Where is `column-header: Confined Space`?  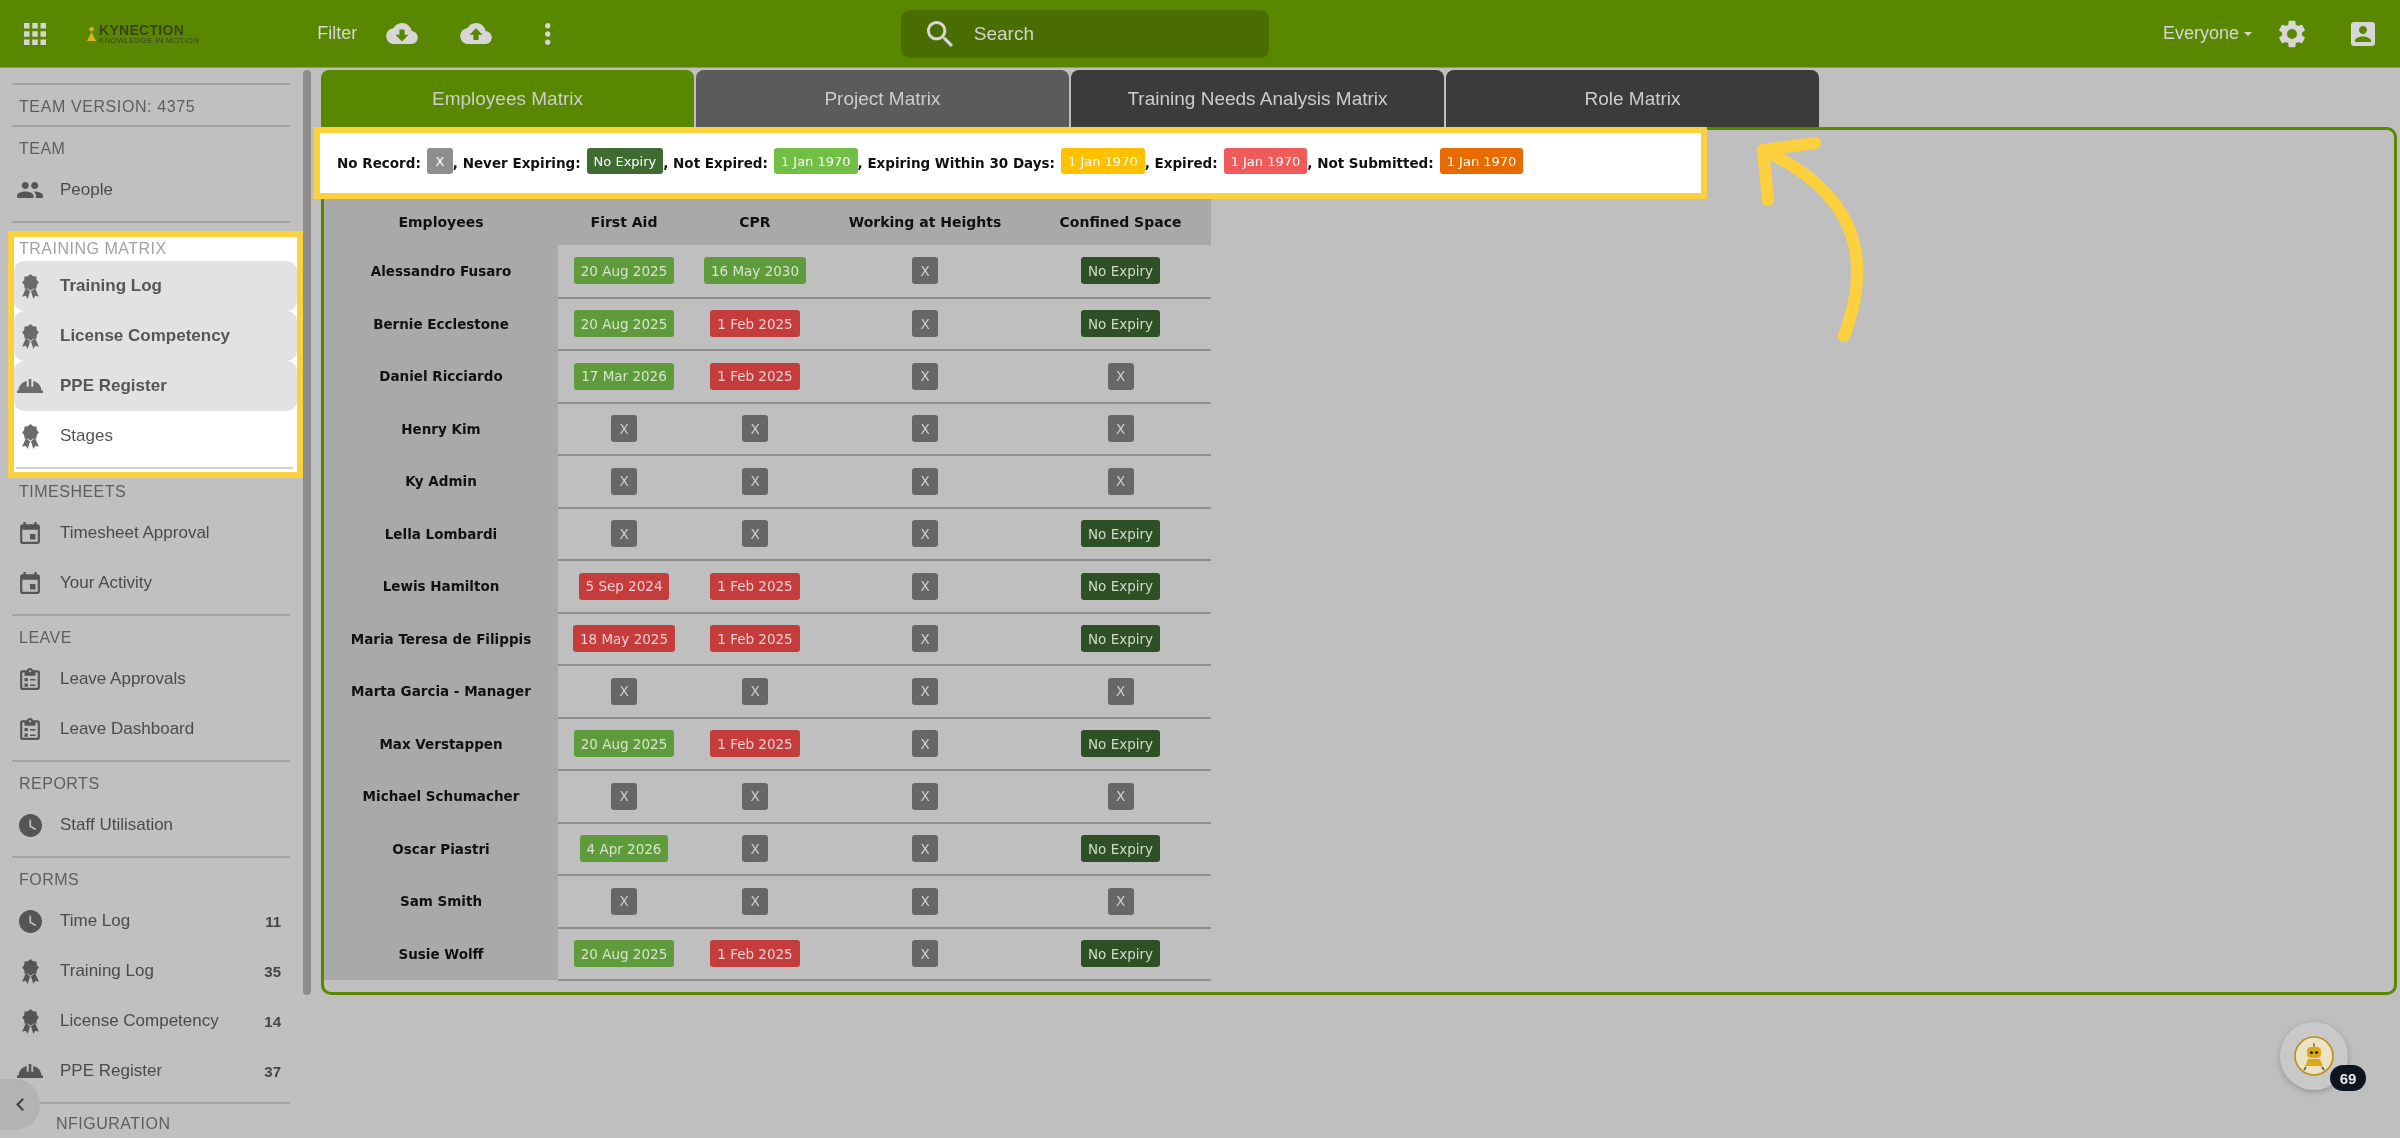
column-header: Confined Space is located at coordinates (1120, 222).